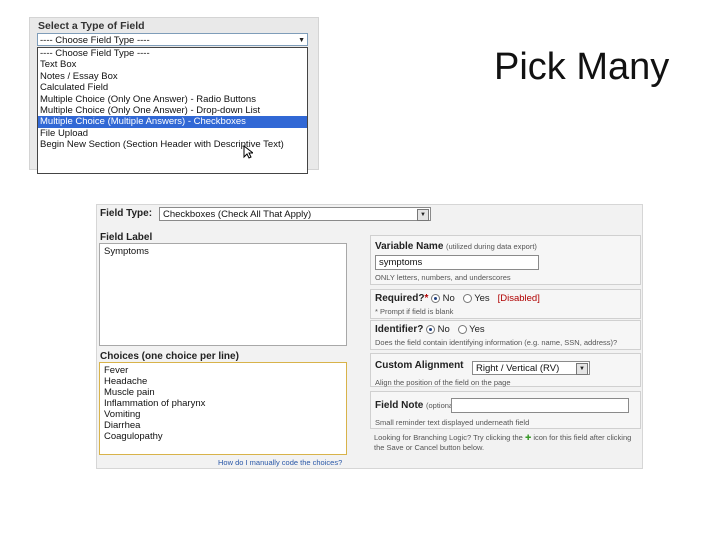  I want to click on variable-name-label-note: (utilized during data export), so click(491, 246).